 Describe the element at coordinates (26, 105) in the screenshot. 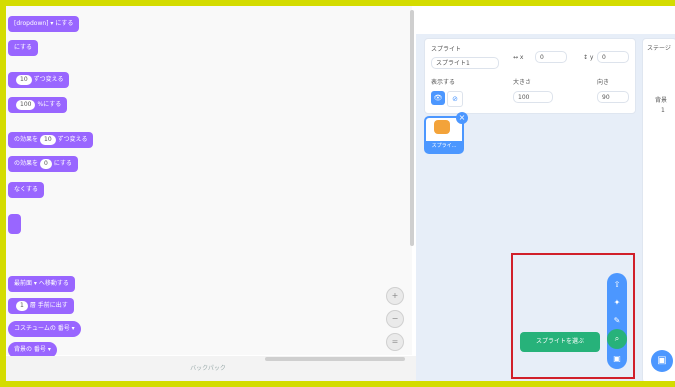

I see `block-input: 100` at that location.